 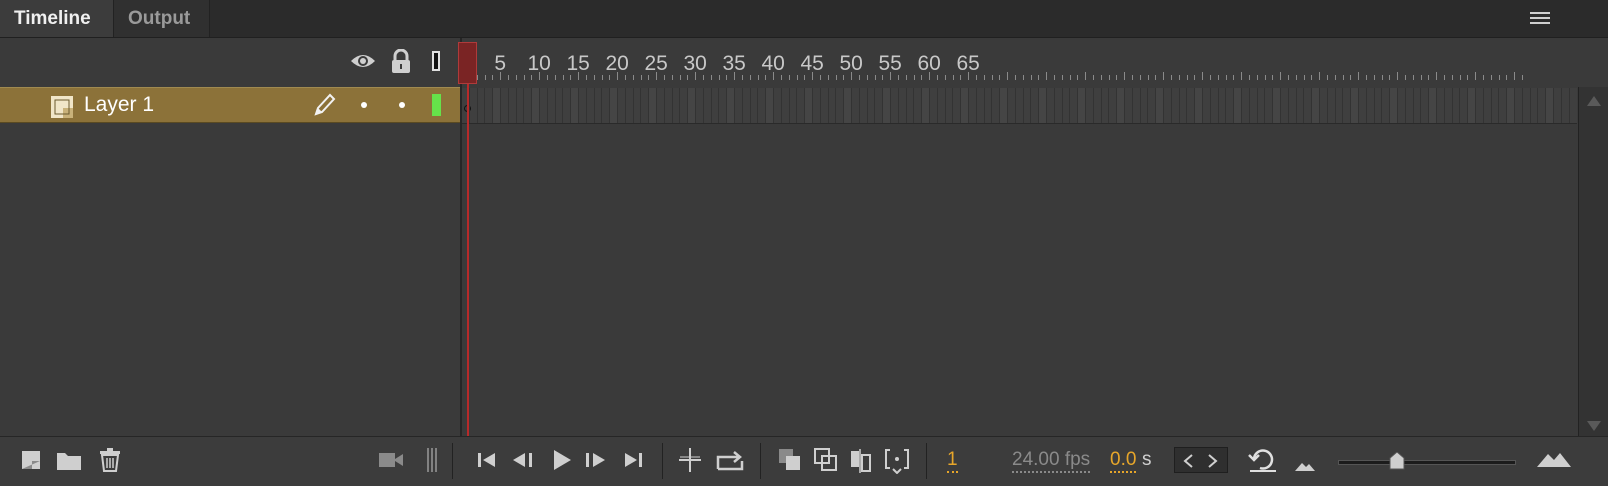 I want to click on panel-divider, so click(x=461, y=237).